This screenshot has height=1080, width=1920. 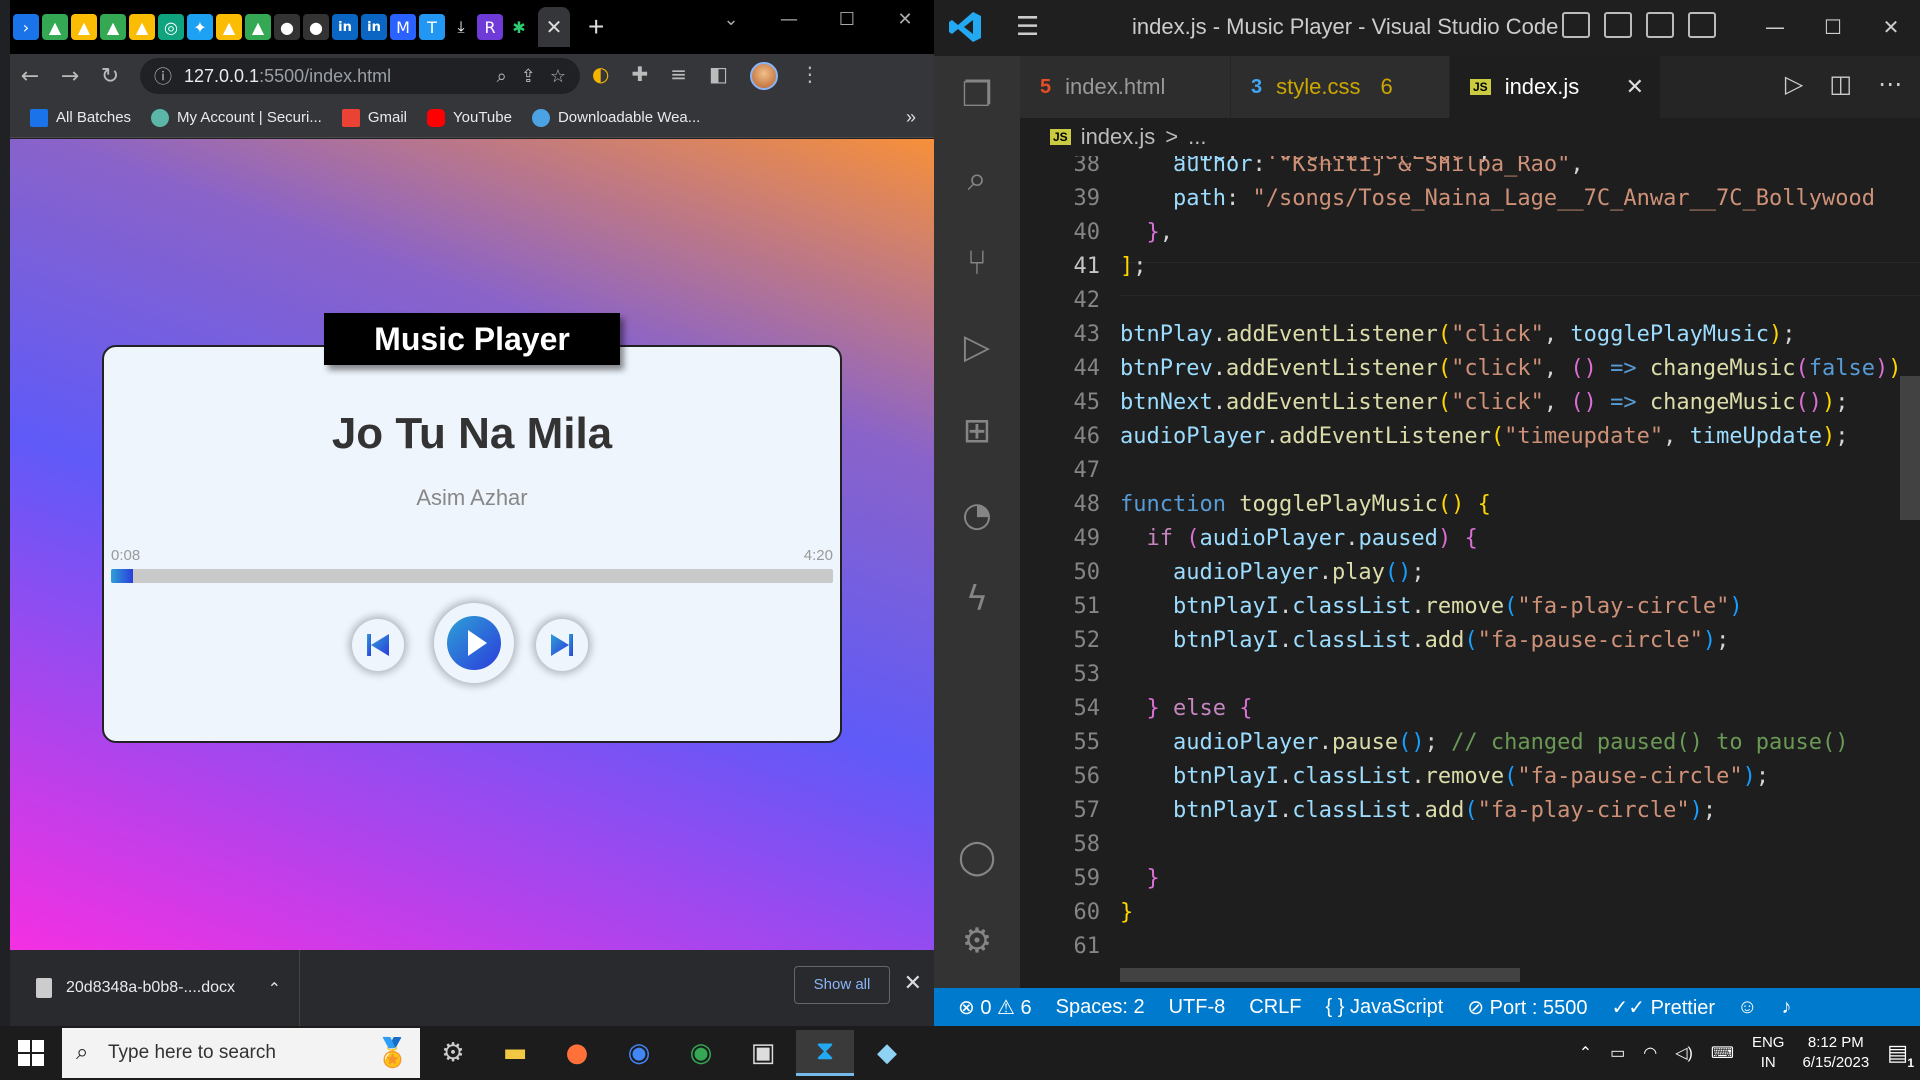 What do you see at coordinates (701, 1053) in the screenshot?
I see `taskbar-chrome-profile-icon: ◉` at bounding box center [701, 1053].